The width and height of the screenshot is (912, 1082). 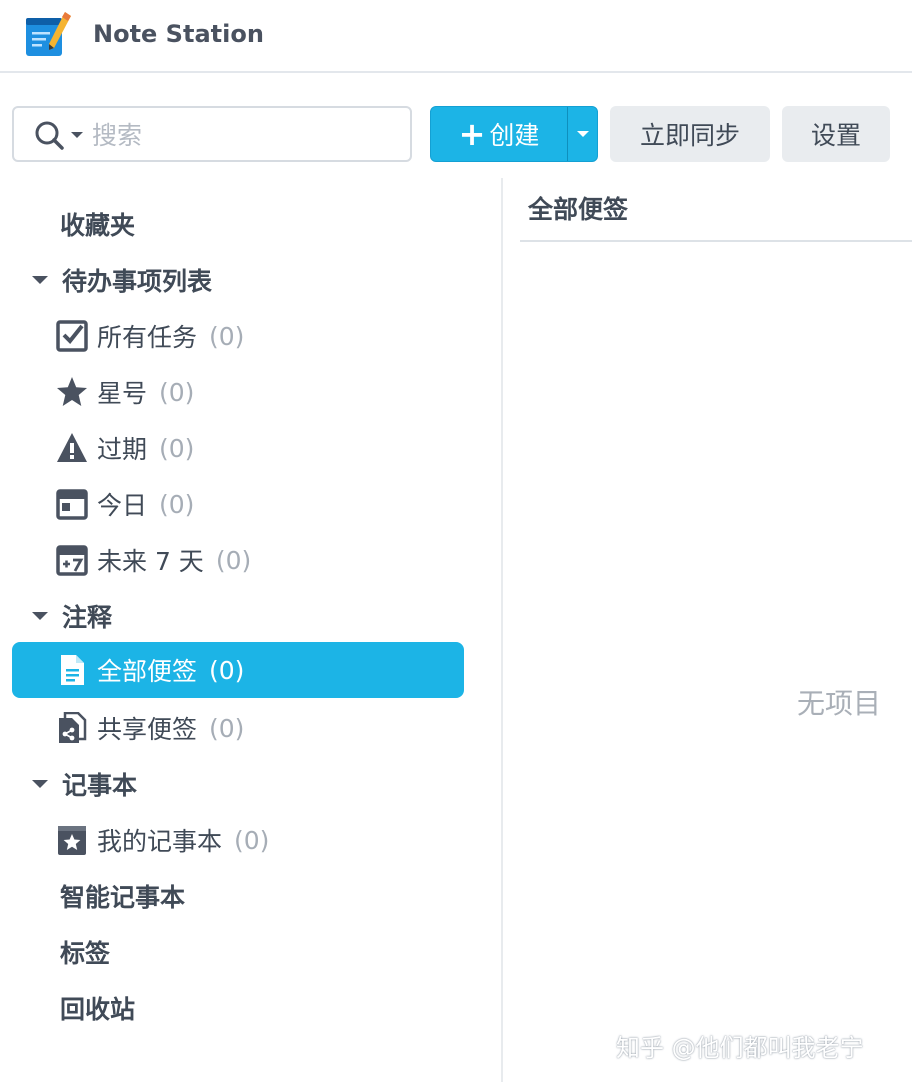 What do you see at coordinates (125, 448) in the screenshot?
I see `sidebar-item-overdue: 过期 (0)` at bounding box center [125, 448].